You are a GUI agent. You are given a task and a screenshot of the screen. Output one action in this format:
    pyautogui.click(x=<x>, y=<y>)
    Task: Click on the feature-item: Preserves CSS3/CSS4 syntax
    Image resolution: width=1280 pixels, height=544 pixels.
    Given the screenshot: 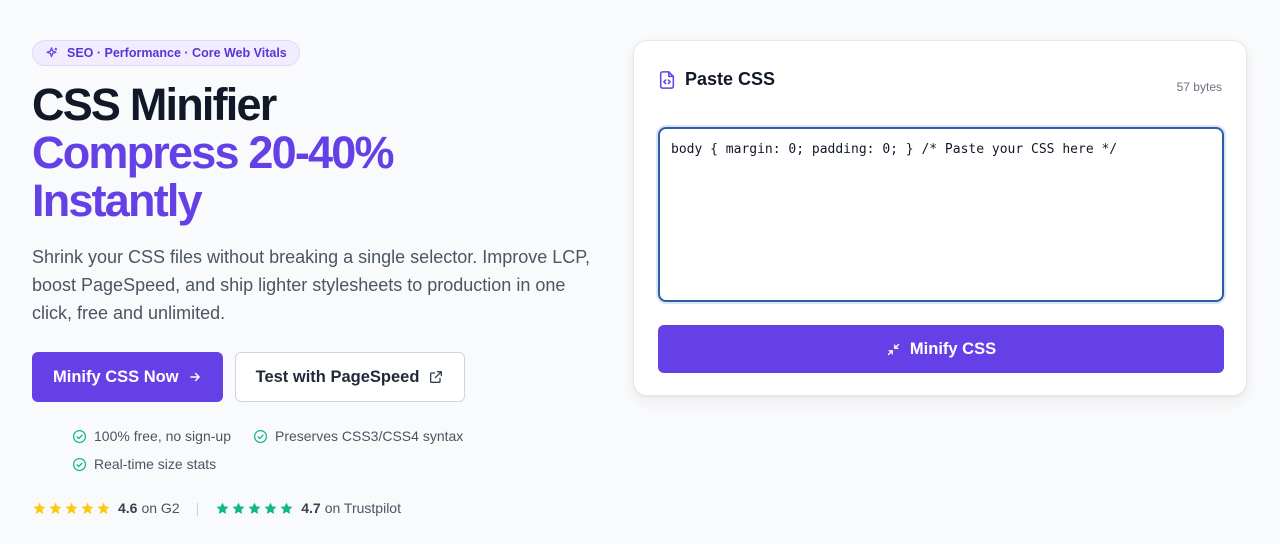 What is the action you would take?
    pyautogui.click(x=358, y=436)
    